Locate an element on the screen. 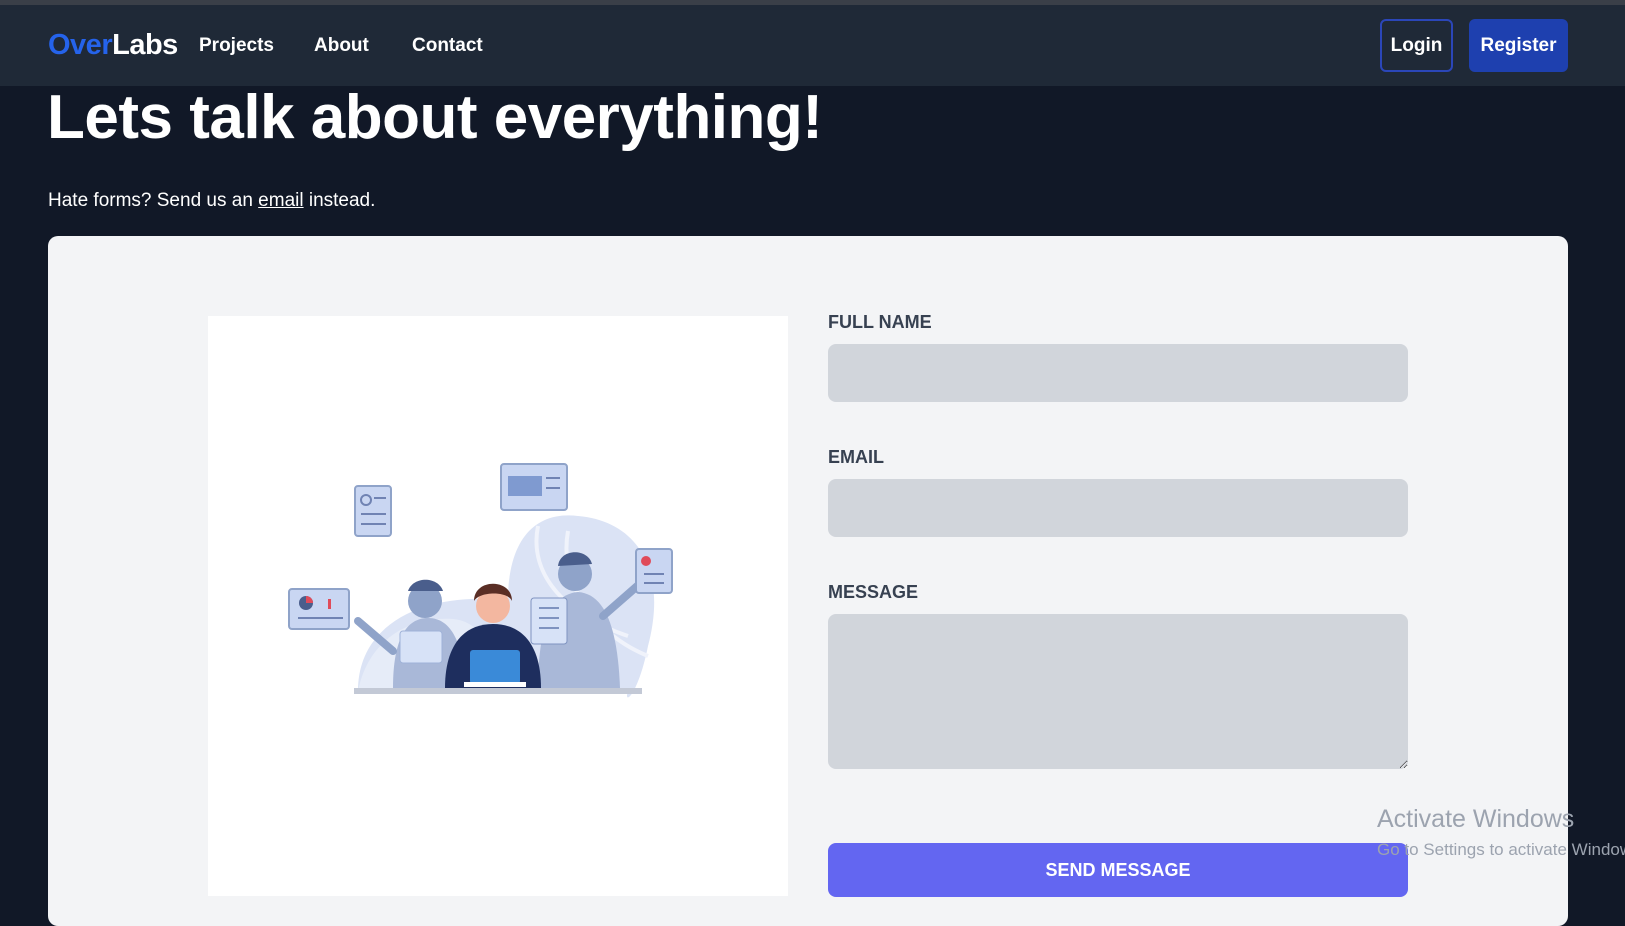  register-button: Register is located at coordinates (1518, 45).